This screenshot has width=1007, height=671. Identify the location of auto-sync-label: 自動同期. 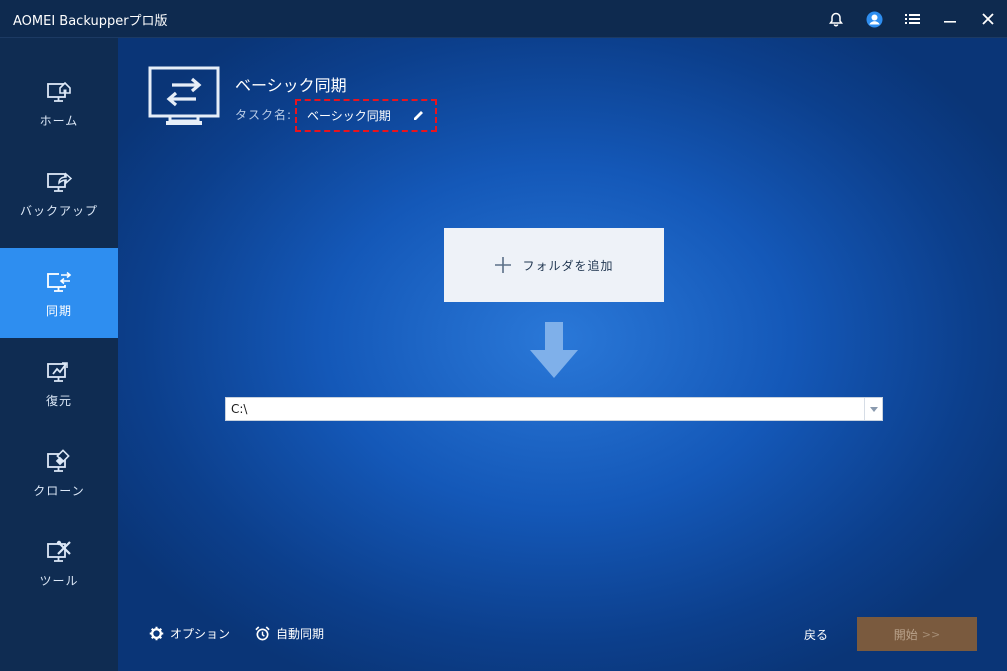
(300, 634).